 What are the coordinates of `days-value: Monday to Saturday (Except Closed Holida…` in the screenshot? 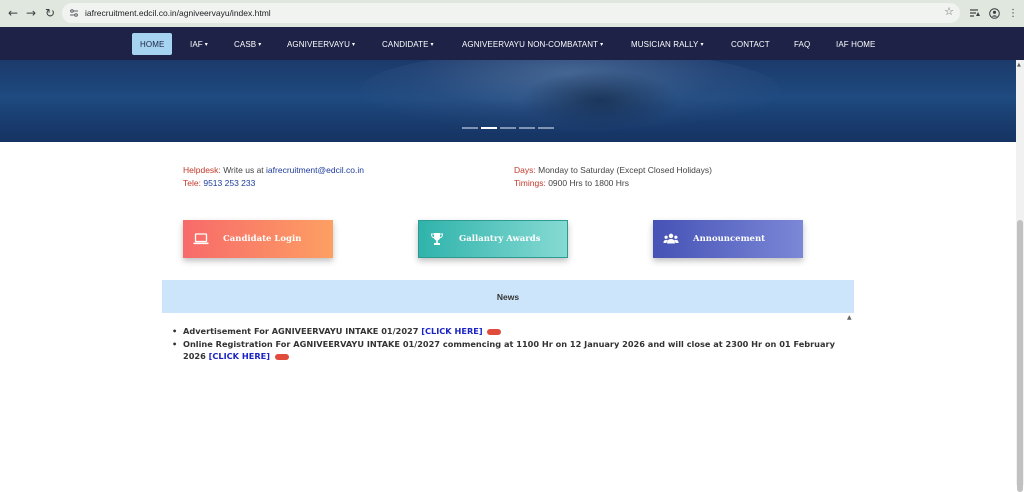 It's located at (625, 170).